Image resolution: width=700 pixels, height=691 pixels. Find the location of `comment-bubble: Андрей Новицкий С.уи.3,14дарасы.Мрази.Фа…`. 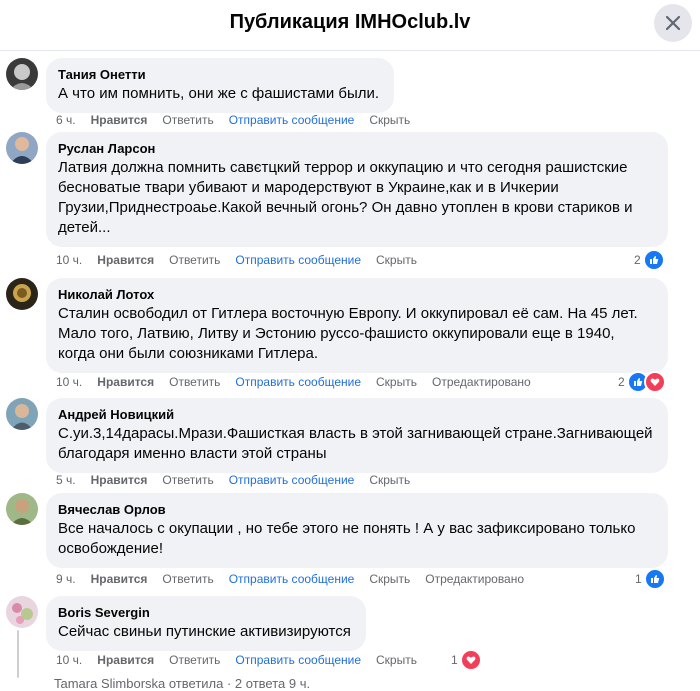

comment-bubble: Андрей Новицкий С.уи.3,14дарасы.Мрази.Фа… is located at coordinates (357, 435).